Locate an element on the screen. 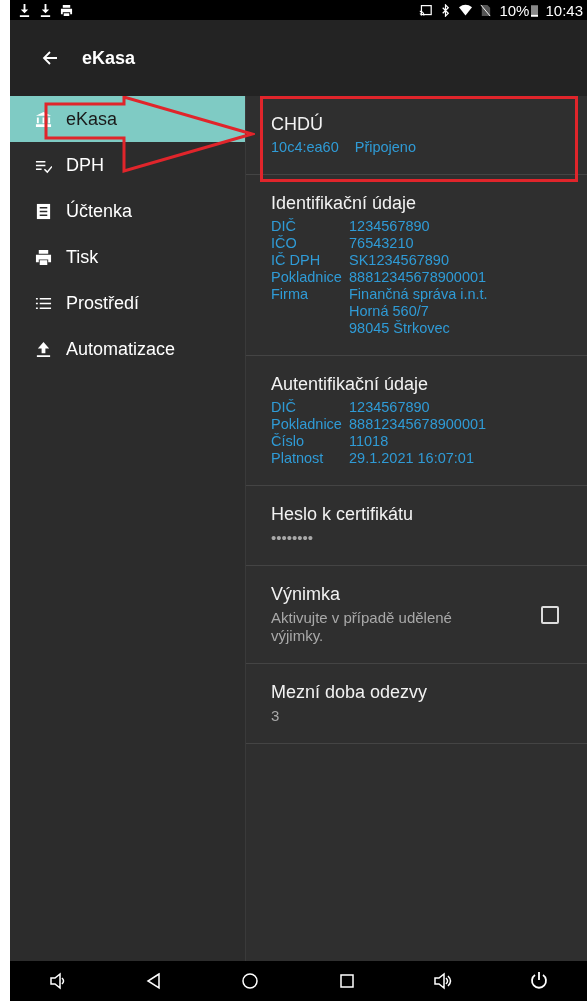 The width and height of the screenshot is (587, 1001). setting-summary: Aktivujte v případě udělené výjimky. is located at coordinates (362, 627).